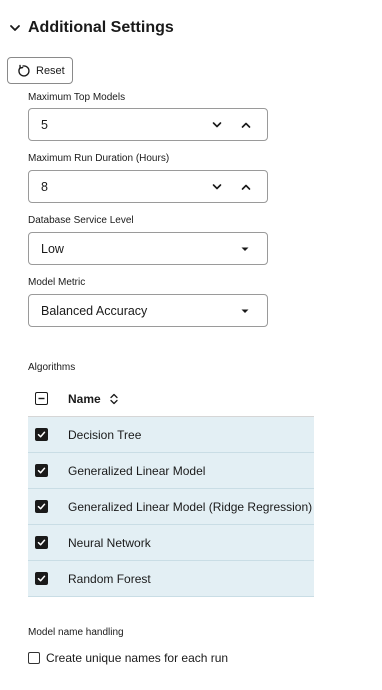  Describe the element at coordinates (109, 542) in the screenshot. I see `algorithm-name: Neural Network` at that location.